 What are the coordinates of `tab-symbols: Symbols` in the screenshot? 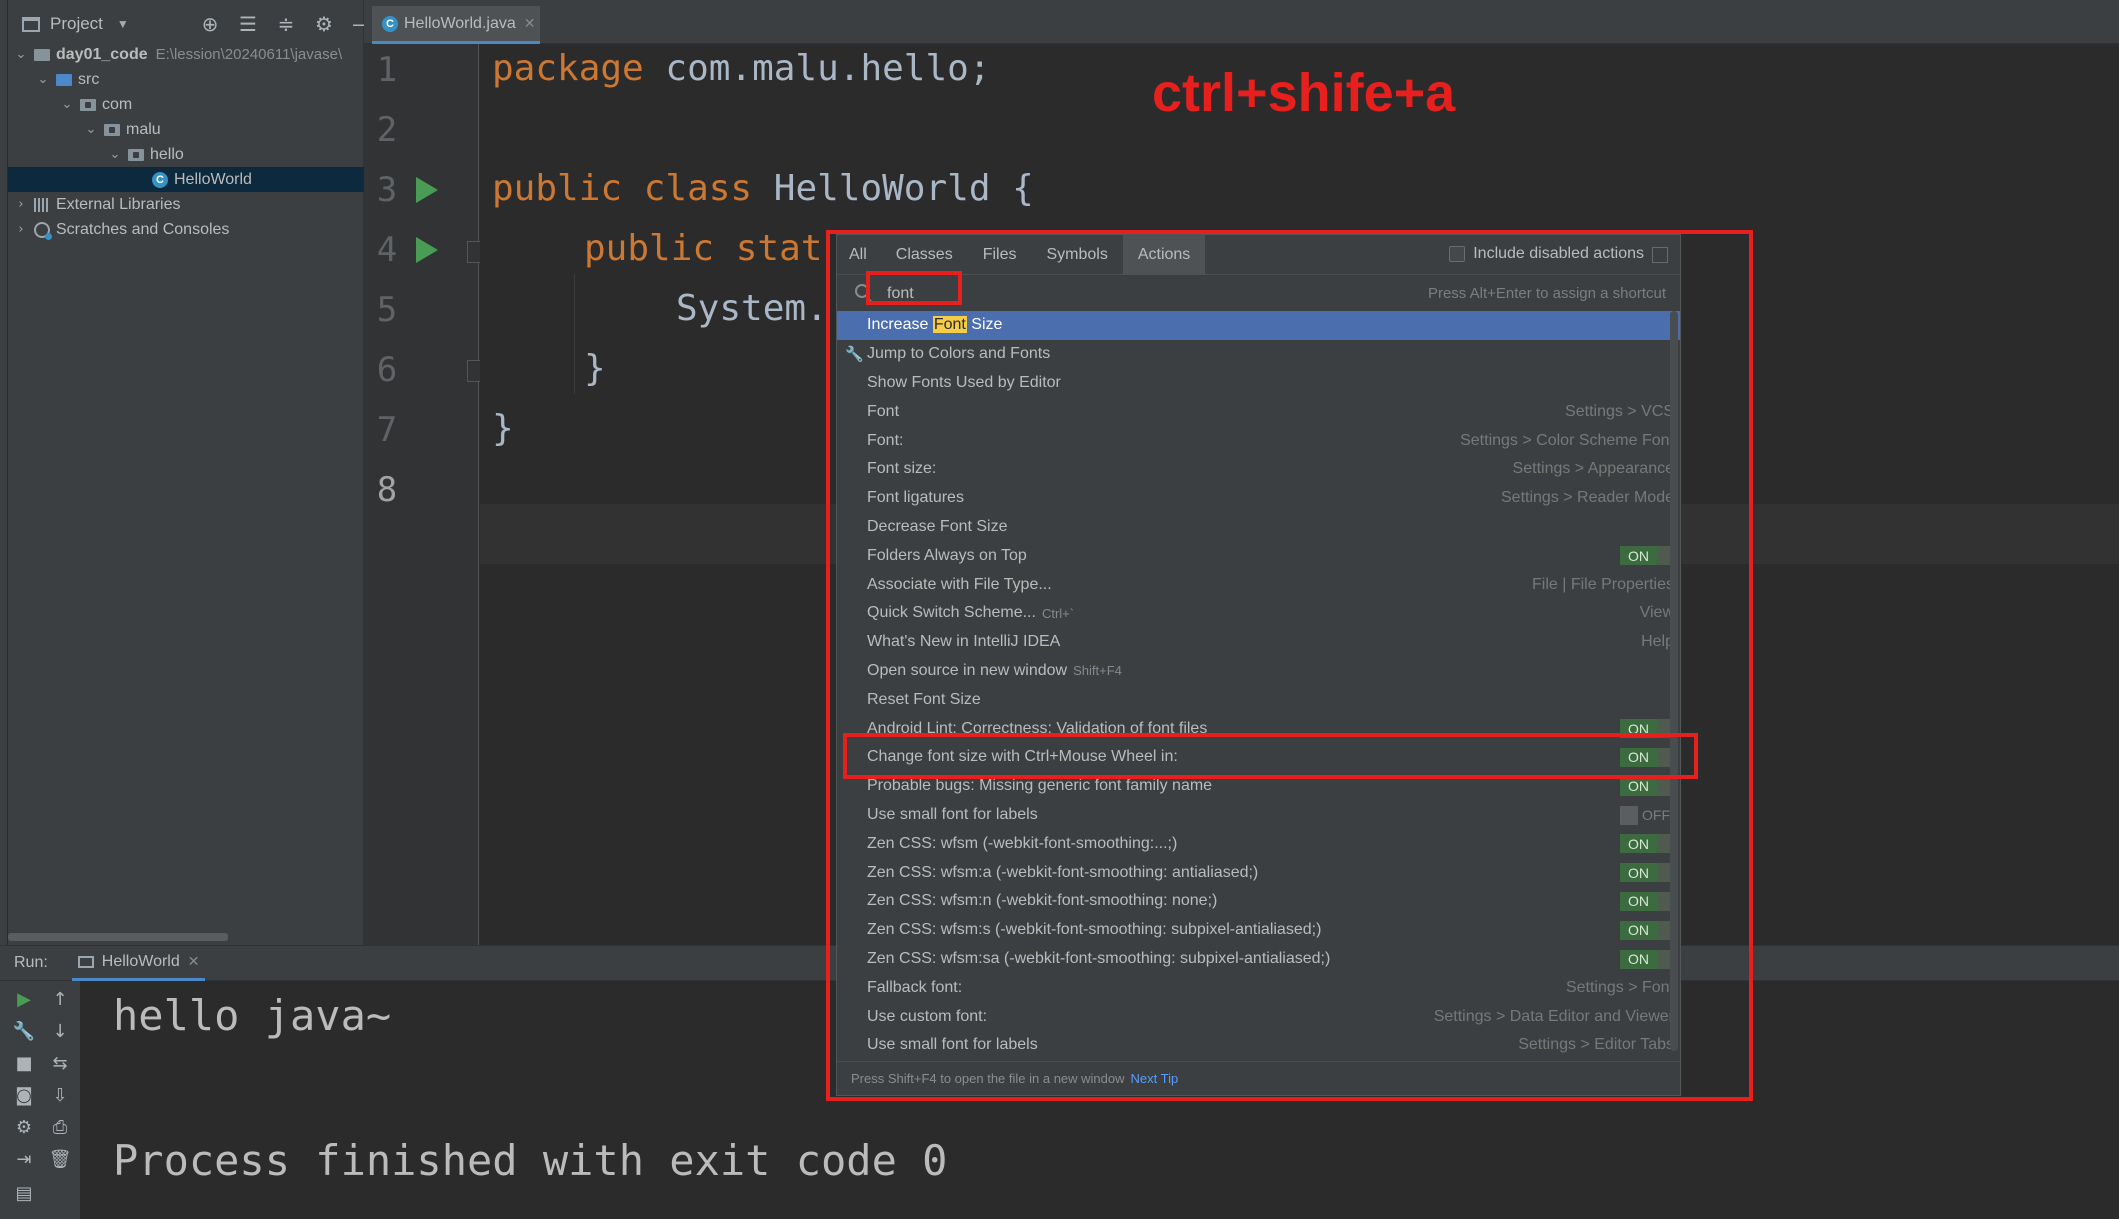 It's located at (1076, 255).